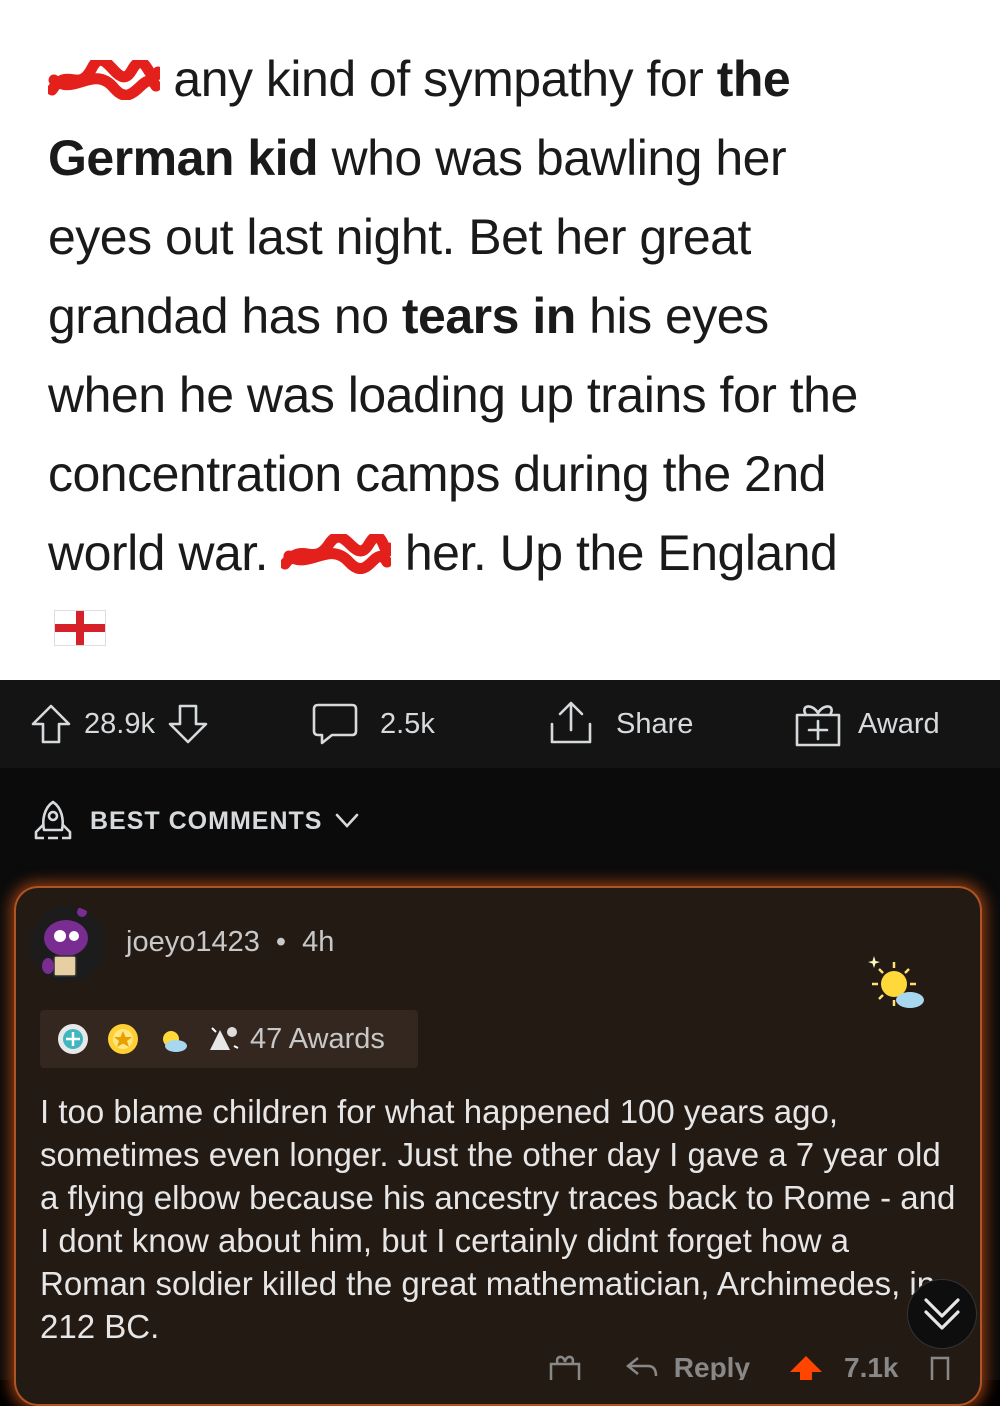 The height and width of the screenshot is (1406, 1000). I want to click on vote-group: 28.9k, so click(119, 724).